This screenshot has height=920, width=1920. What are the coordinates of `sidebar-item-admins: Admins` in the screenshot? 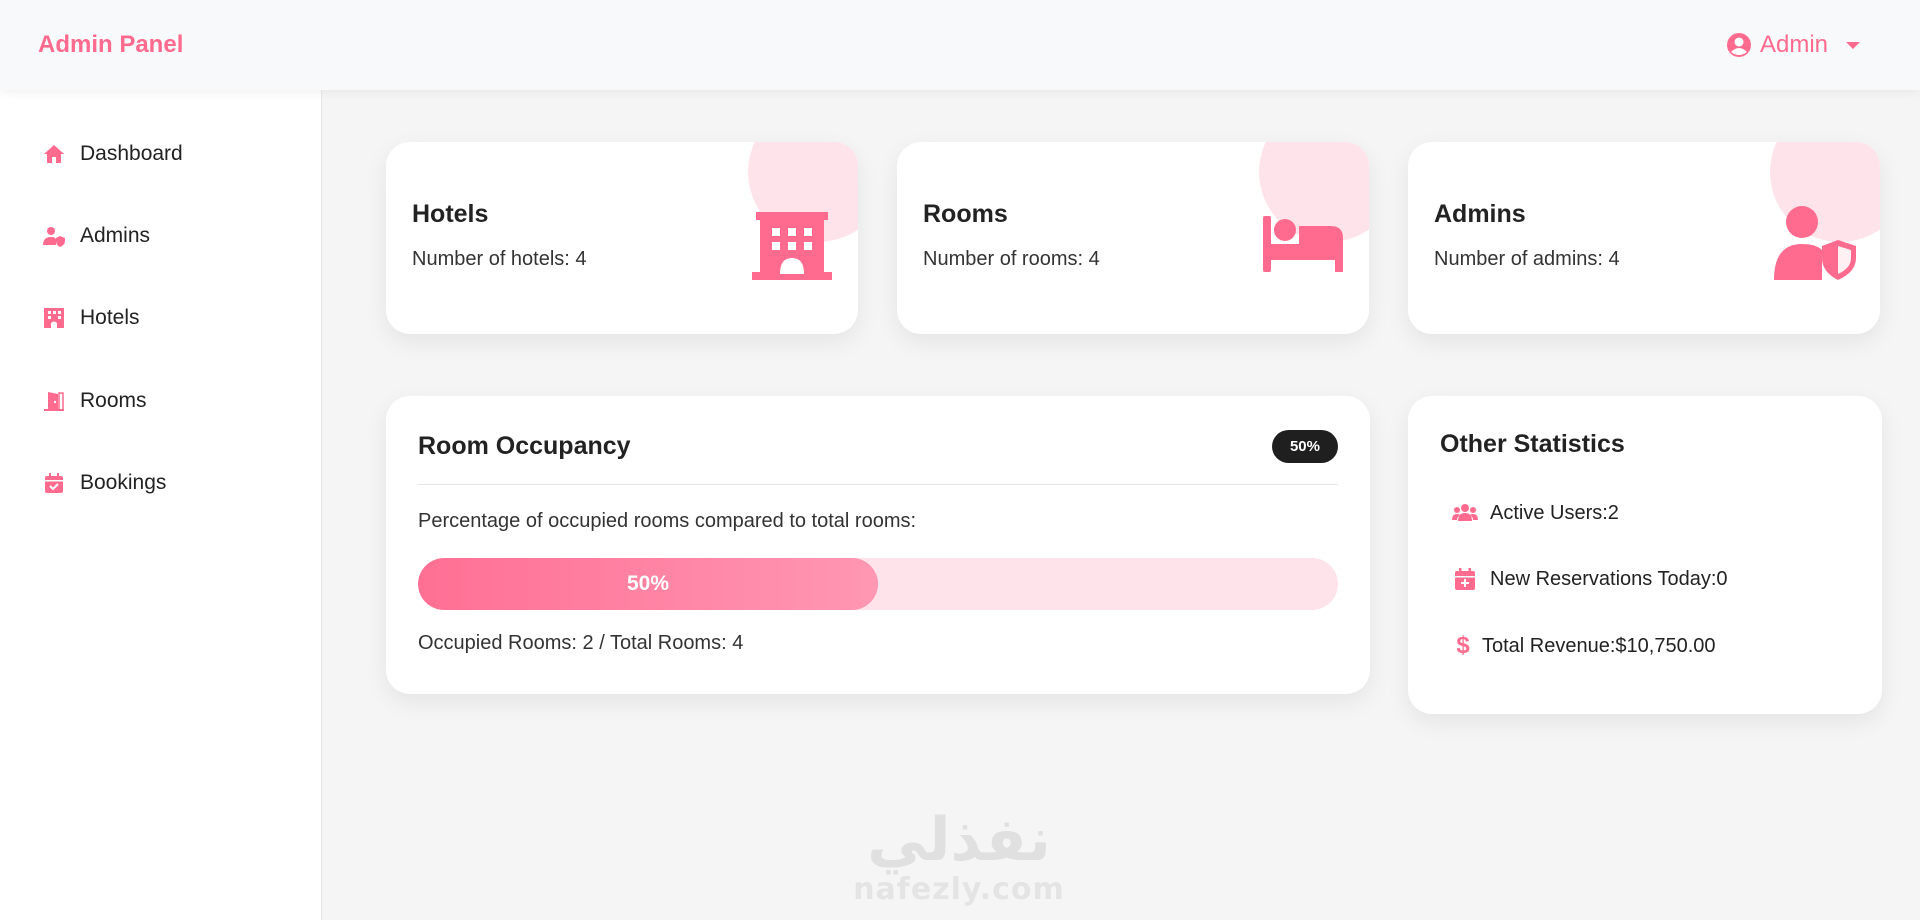 It's located at (96, 236).